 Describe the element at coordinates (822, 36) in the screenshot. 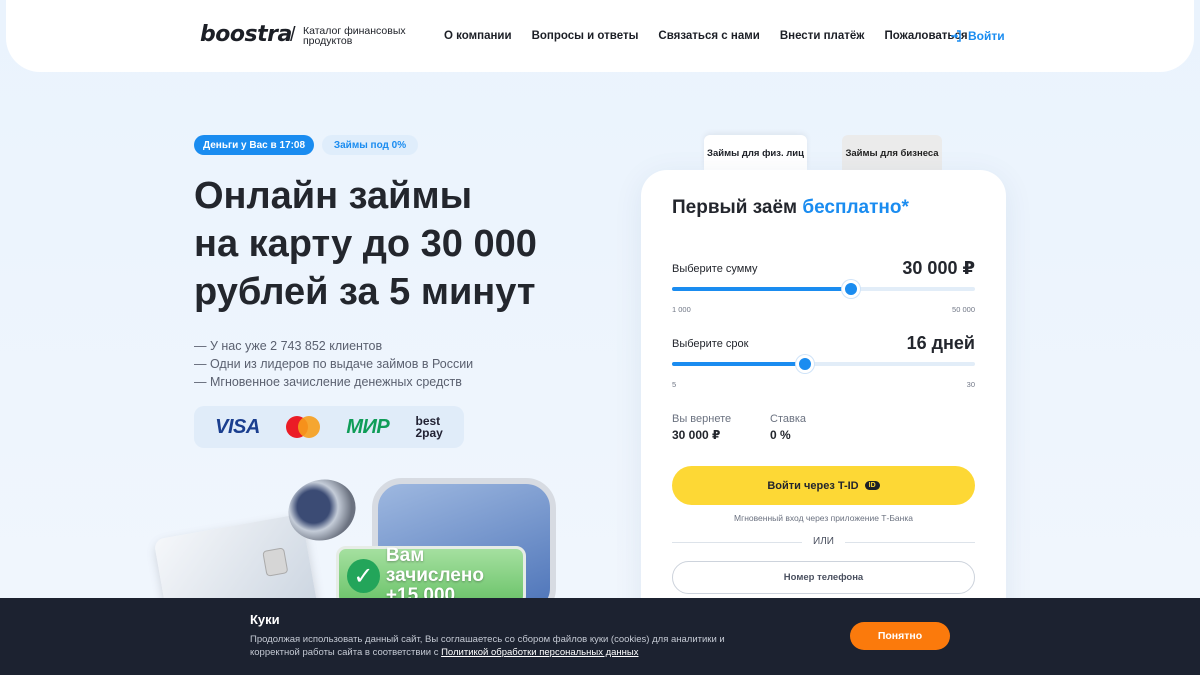

I see `nav-item-payment: Внести платёж` at that location.